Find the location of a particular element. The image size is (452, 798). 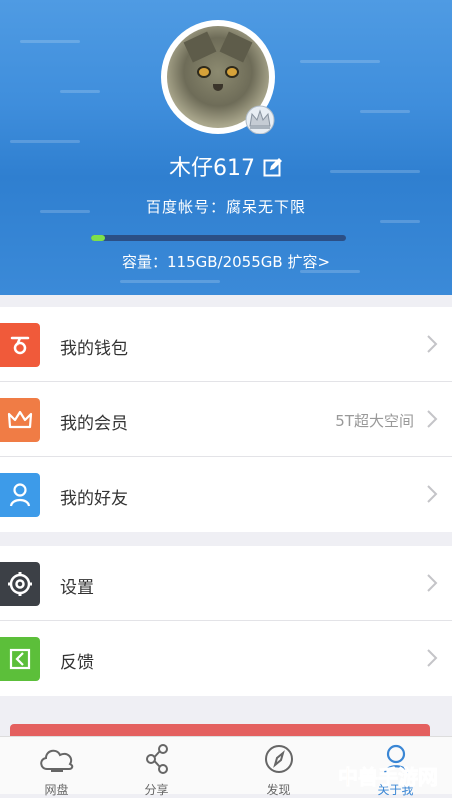

menu-item-feedback: 反馈 is located at coordinates (226, 658).